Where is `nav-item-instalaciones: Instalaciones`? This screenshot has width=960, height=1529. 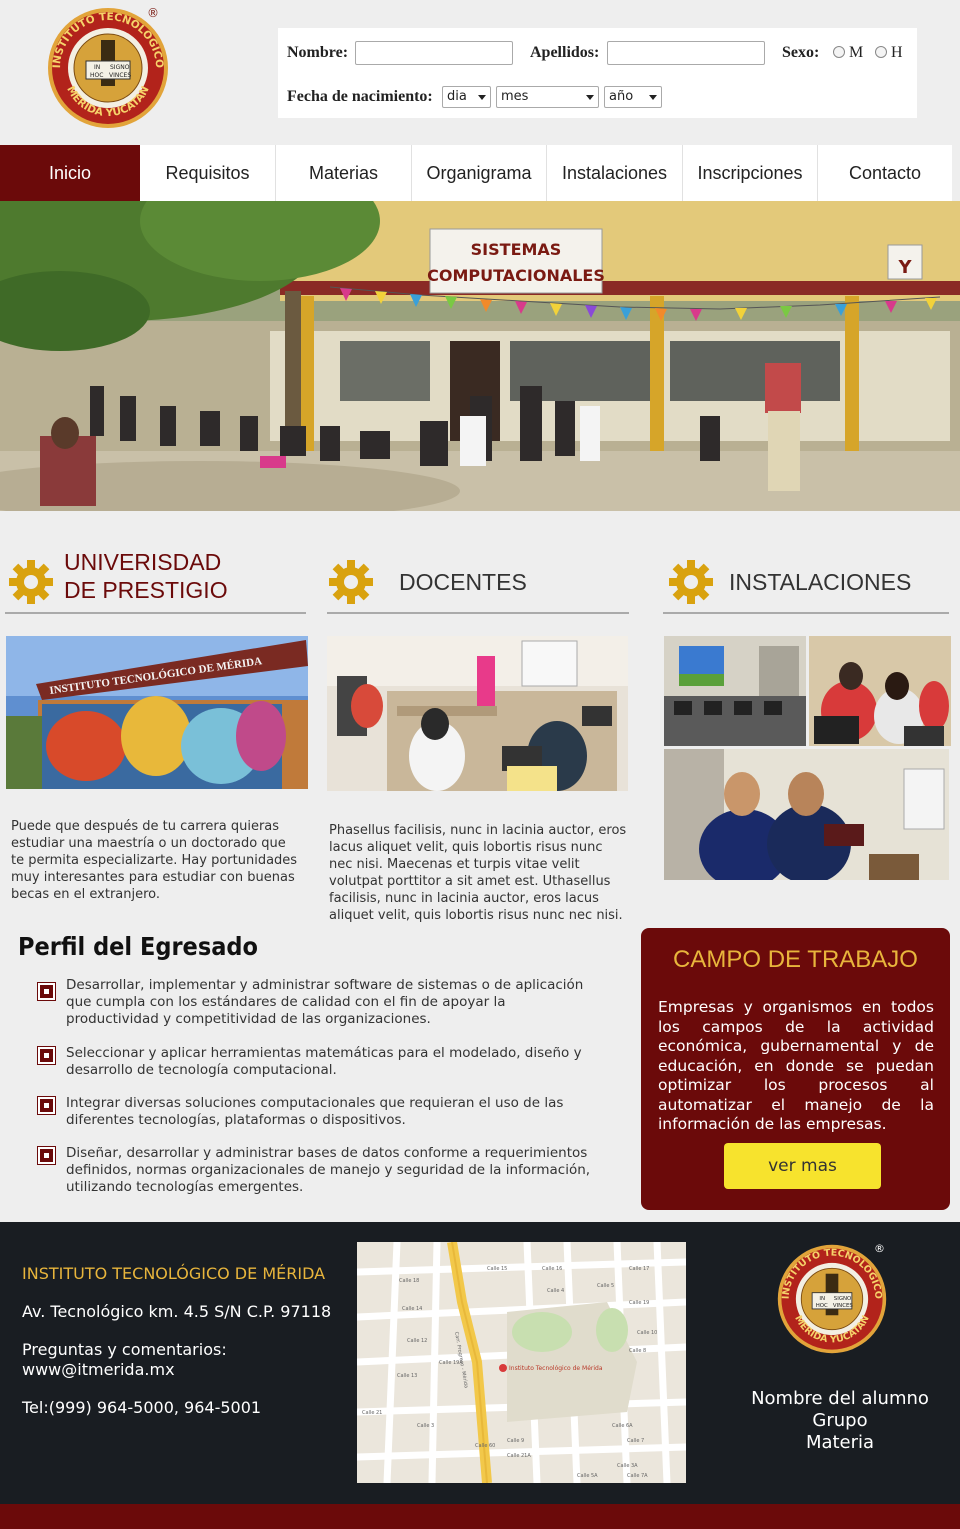 nav-item-instalaciones: Instalaciones is located at coordinates (615, 173).